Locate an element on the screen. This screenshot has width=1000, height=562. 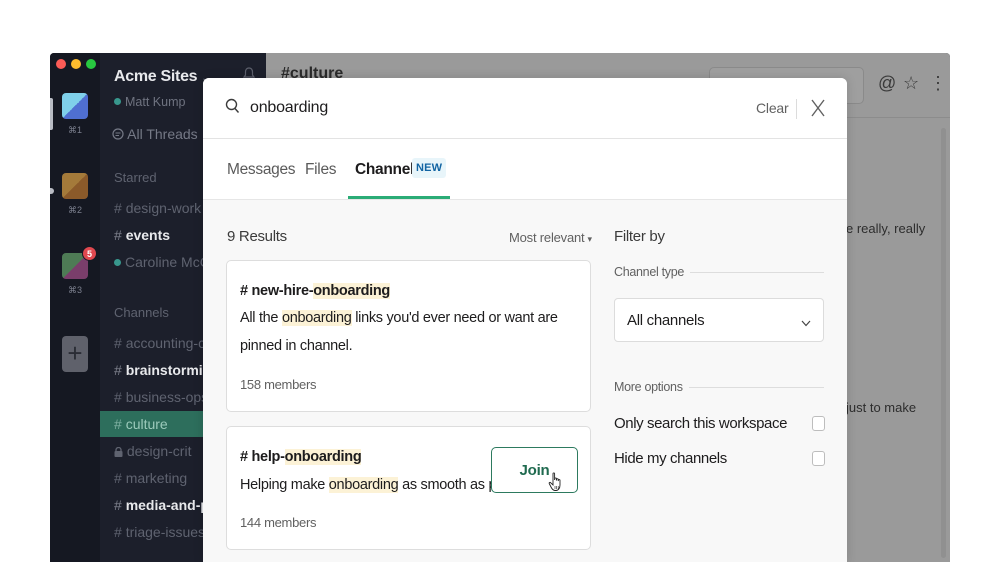
clear-button: Clear is located at coordinates (772, 108).